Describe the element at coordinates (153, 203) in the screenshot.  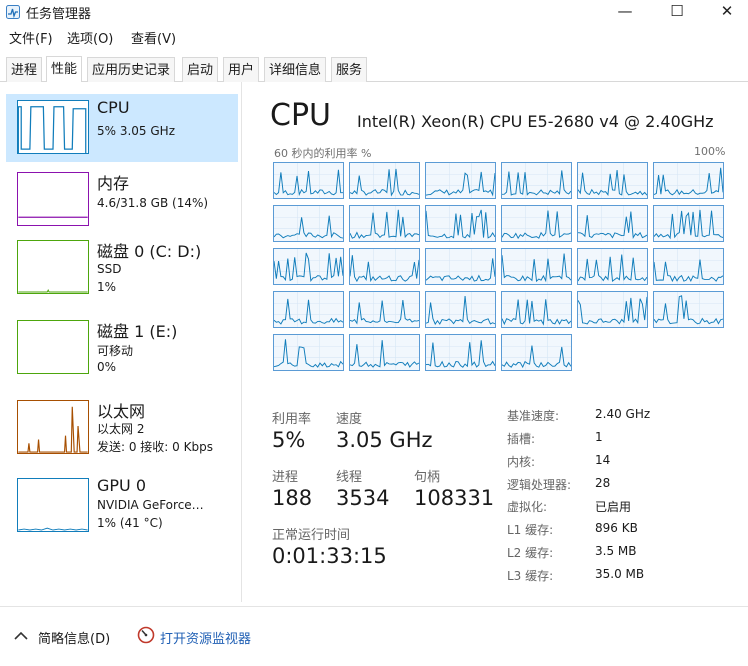
I see `sidebar-memory-usage: 4.6/31.8 GB (14%)` at that location.